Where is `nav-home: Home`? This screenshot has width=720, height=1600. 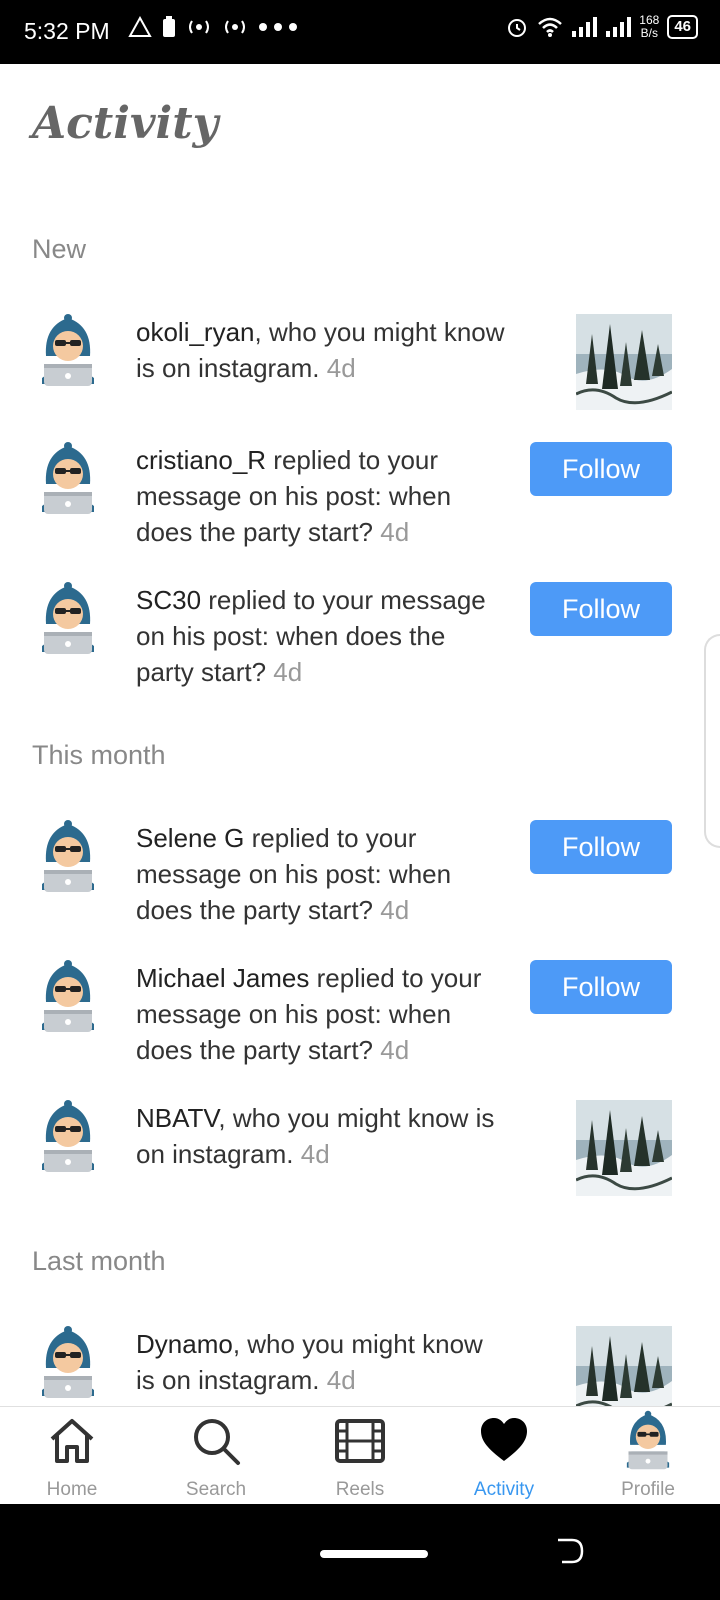 nav-home: Home is located at coordinates (72, 1456).